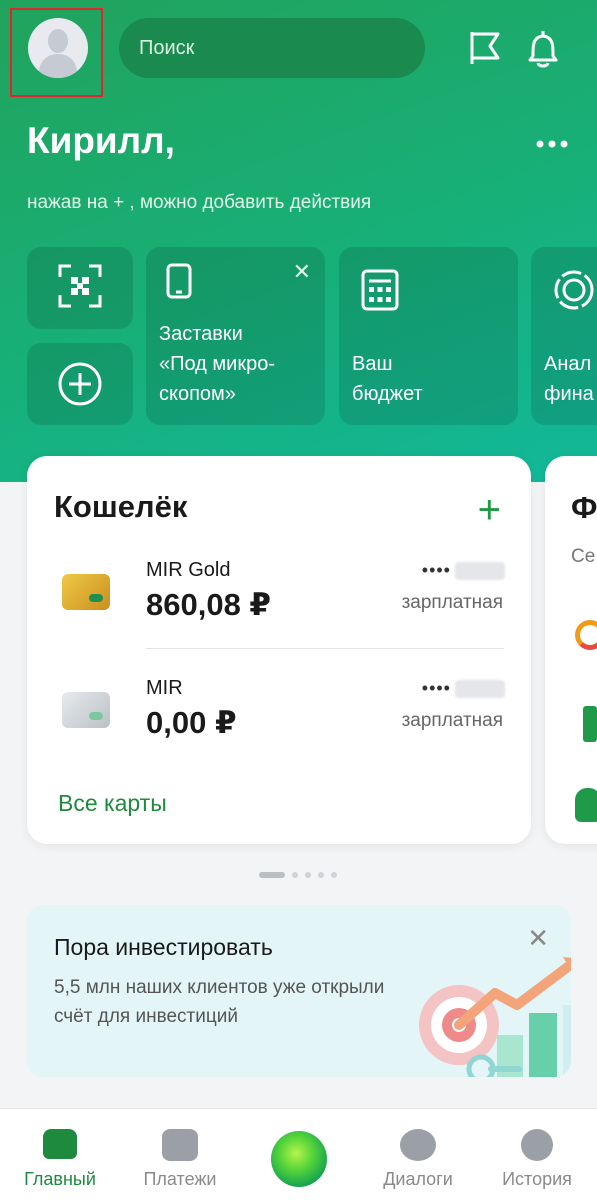  Describe the element at coordinates (191, 722) in the screenshot. I see `account-balance: 0,00 ₽` at that location.